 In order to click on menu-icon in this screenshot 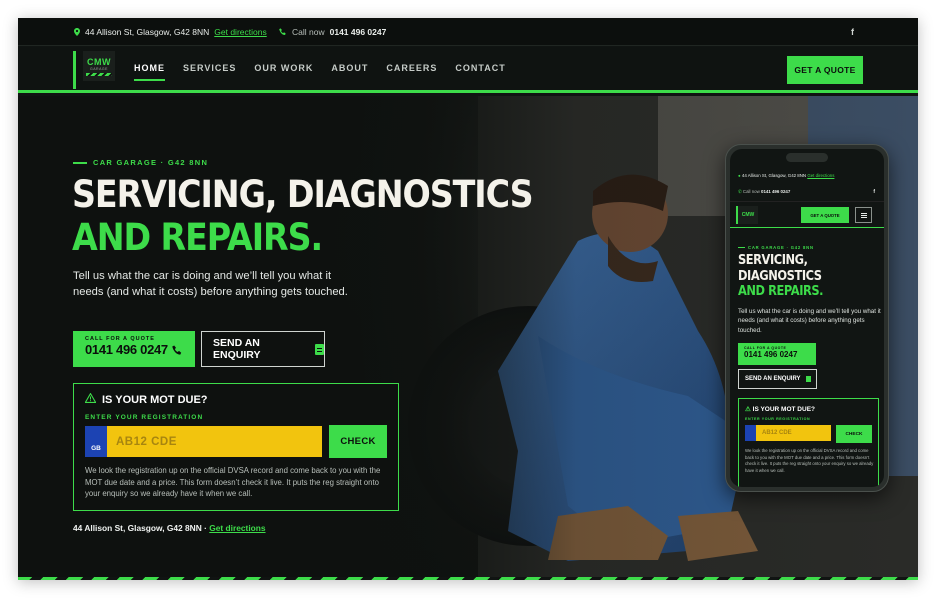, I will do `click(863, 215)`.